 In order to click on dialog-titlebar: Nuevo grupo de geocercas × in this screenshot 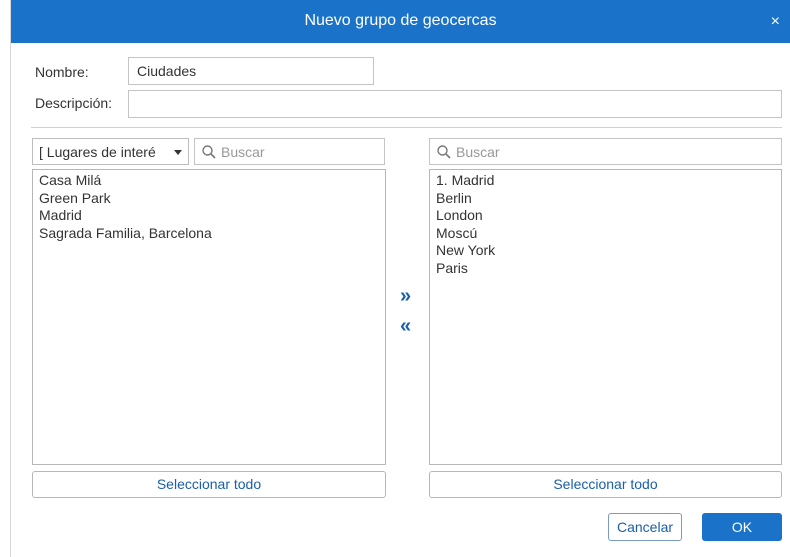, I will do `click(400, 21)`.